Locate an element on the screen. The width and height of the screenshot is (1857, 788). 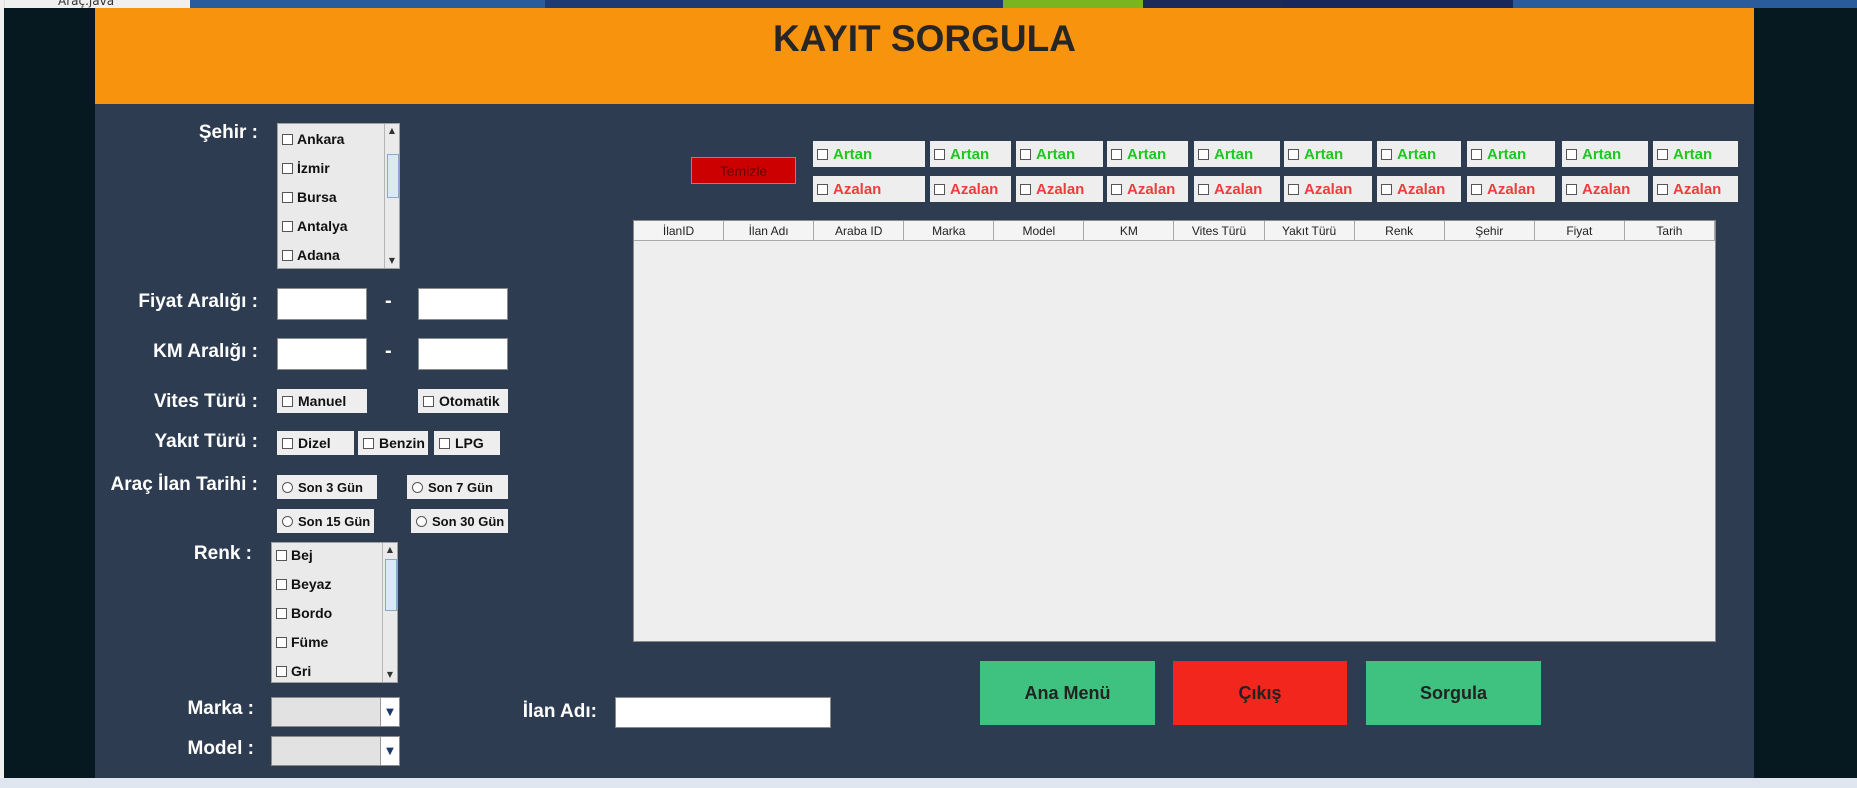
sorgula-button: Sorgula is located at coordinates (1453, 693).